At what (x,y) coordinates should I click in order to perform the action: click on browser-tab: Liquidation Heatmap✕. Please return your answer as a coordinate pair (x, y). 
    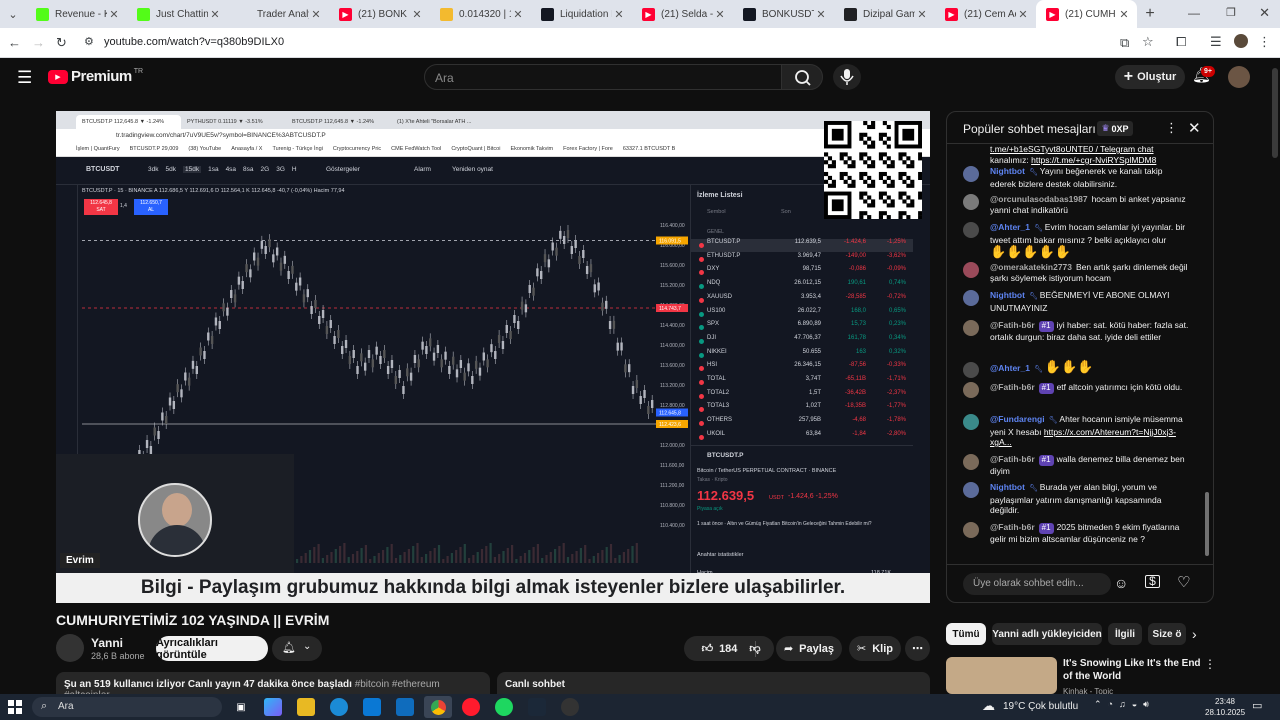
    Looking at the image, I should click on (581, 14).